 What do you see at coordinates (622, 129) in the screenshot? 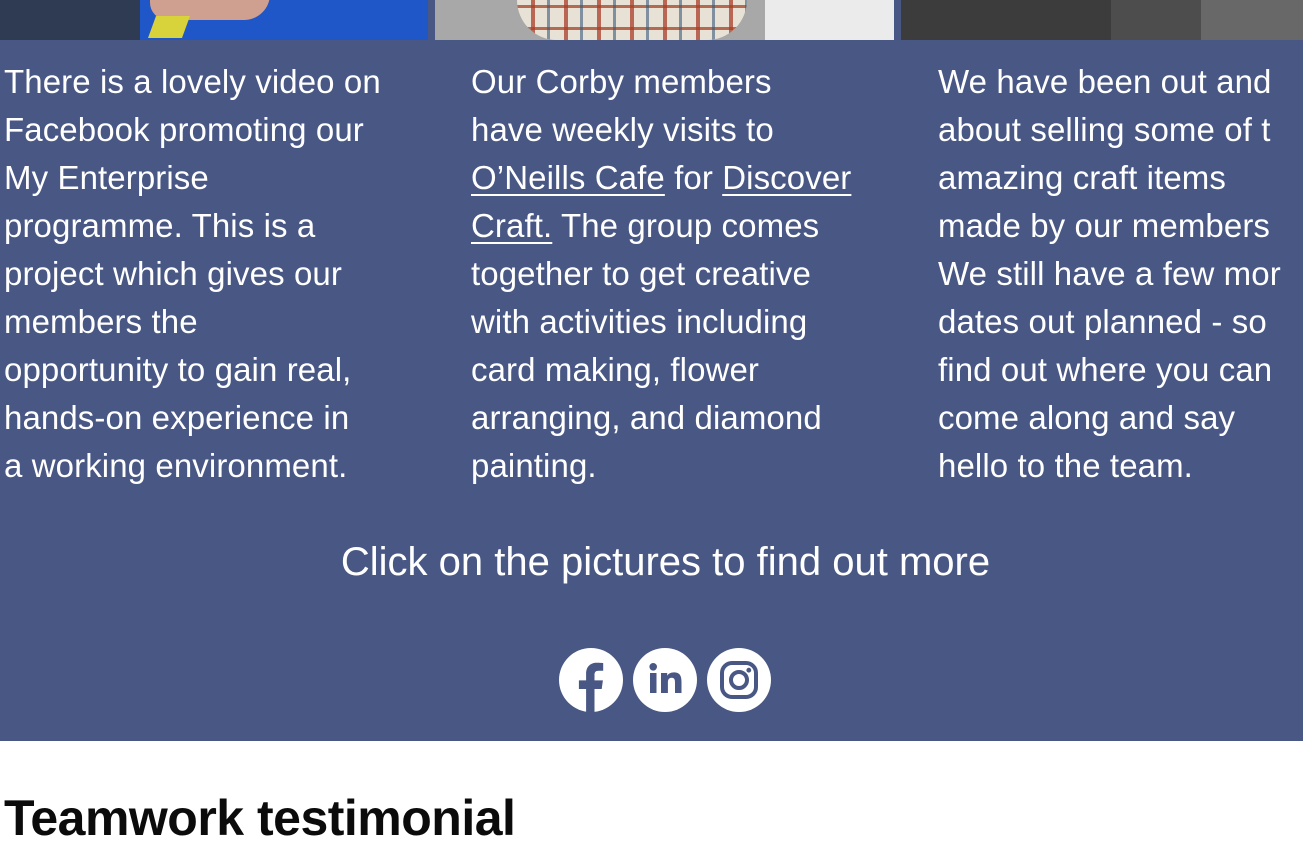
I see `text-line: have weekly visits to` at bounding box center [622, 129].